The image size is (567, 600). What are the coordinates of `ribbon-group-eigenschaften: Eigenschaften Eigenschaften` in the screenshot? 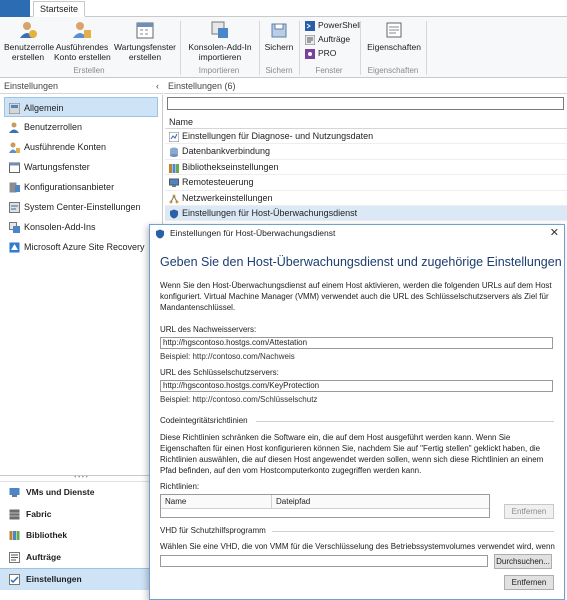 It's located at (393, 47).